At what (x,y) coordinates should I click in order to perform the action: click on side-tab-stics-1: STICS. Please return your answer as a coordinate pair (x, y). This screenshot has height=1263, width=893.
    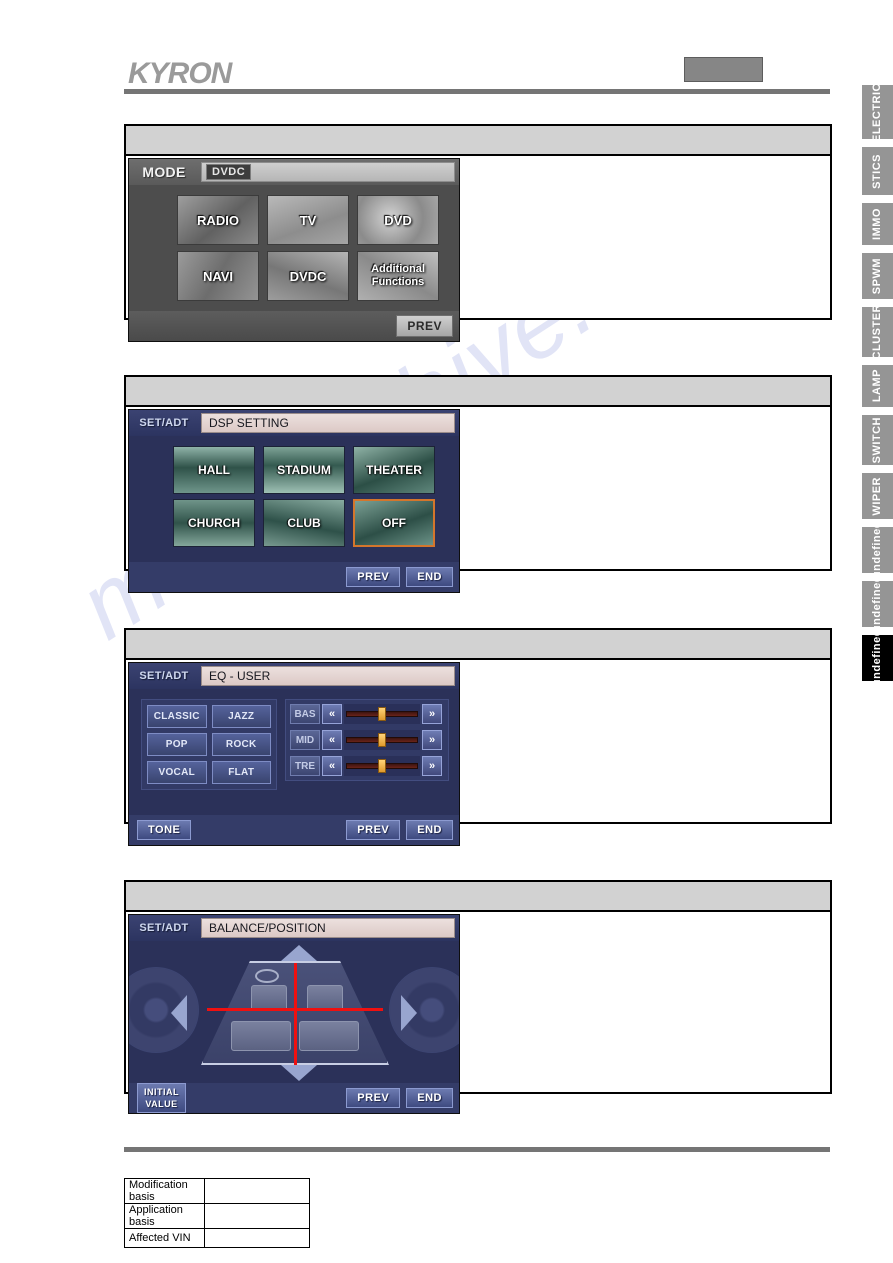
    Looking at the image, I should click on (877, 171).